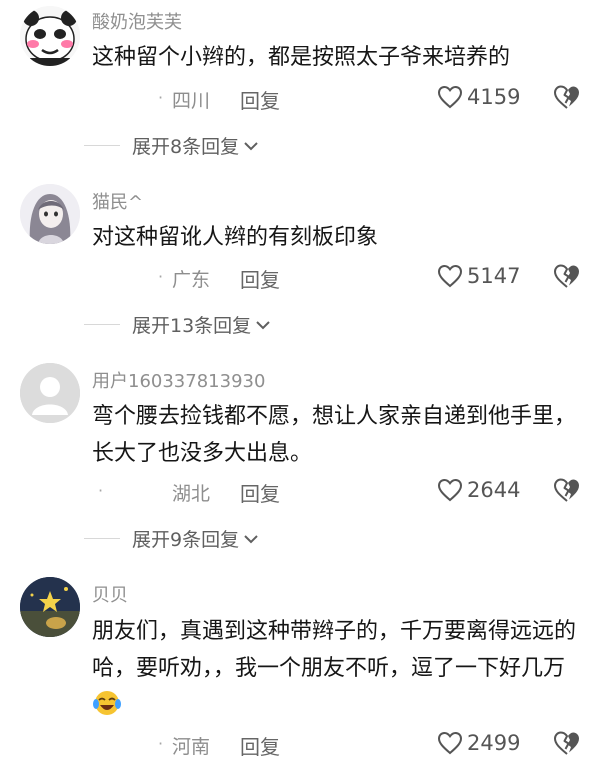 Image resolution: width=607 pixels, height=760 pixels. I want to click on reply-button: 回复, so click(260, 745).